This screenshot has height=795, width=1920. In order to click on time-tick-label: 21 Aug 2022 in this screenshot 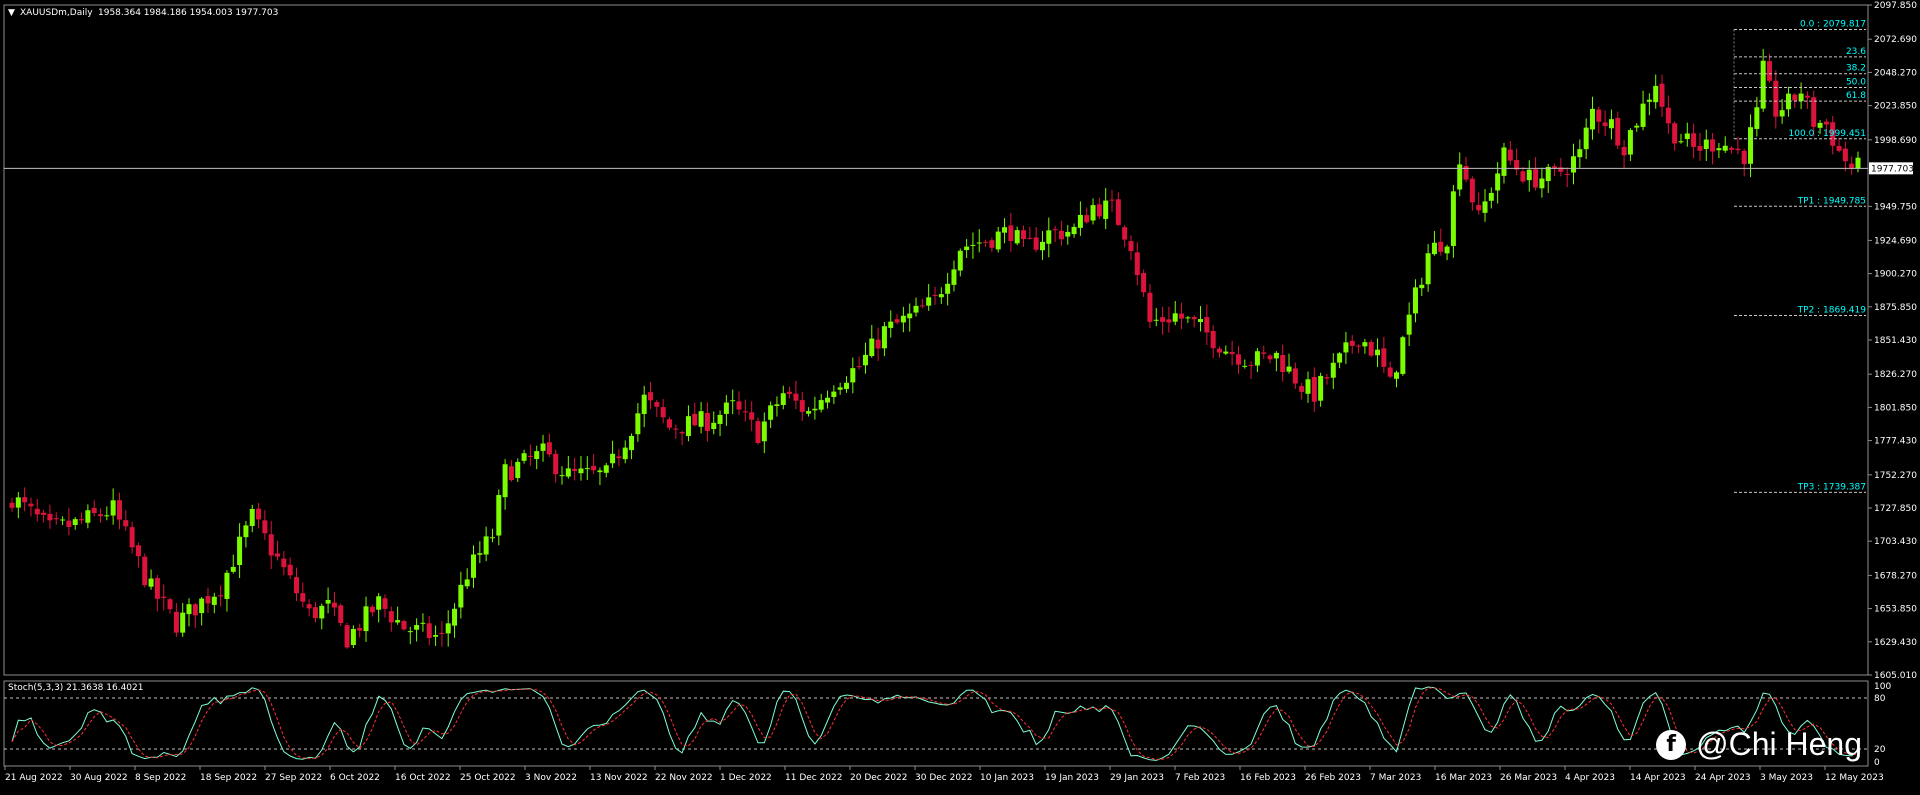, I will do `click(34, 778)`.